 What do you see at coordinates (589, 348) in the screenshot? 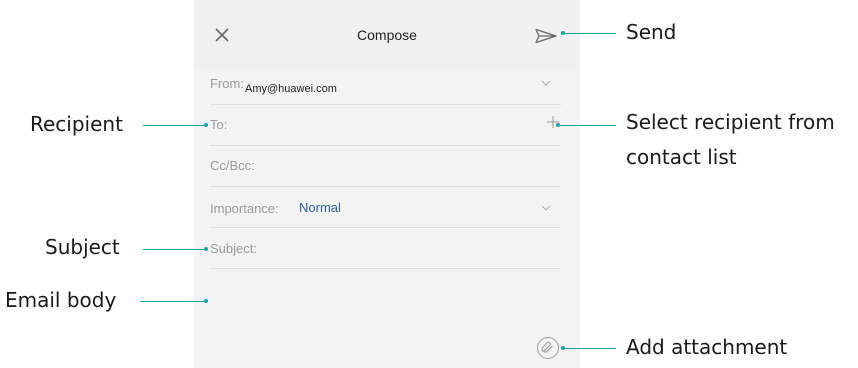
I see `attachment-pointer-line` at bounding box center [589, 348].